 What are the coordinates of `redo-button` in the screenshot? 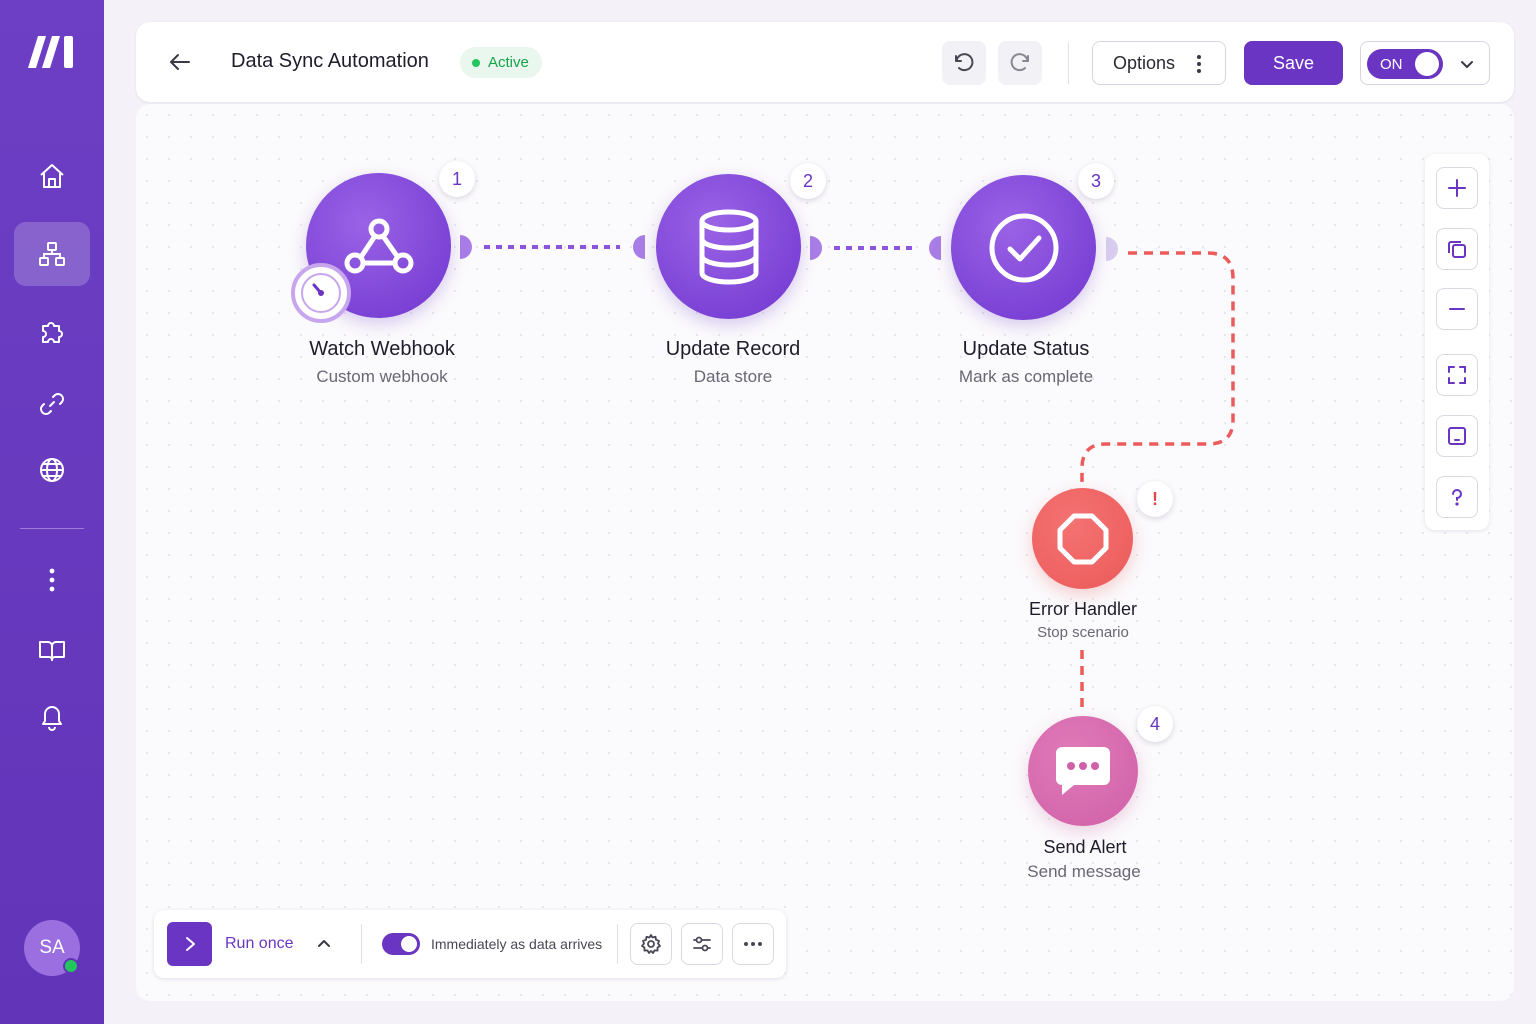 It's located at (1020, 63).